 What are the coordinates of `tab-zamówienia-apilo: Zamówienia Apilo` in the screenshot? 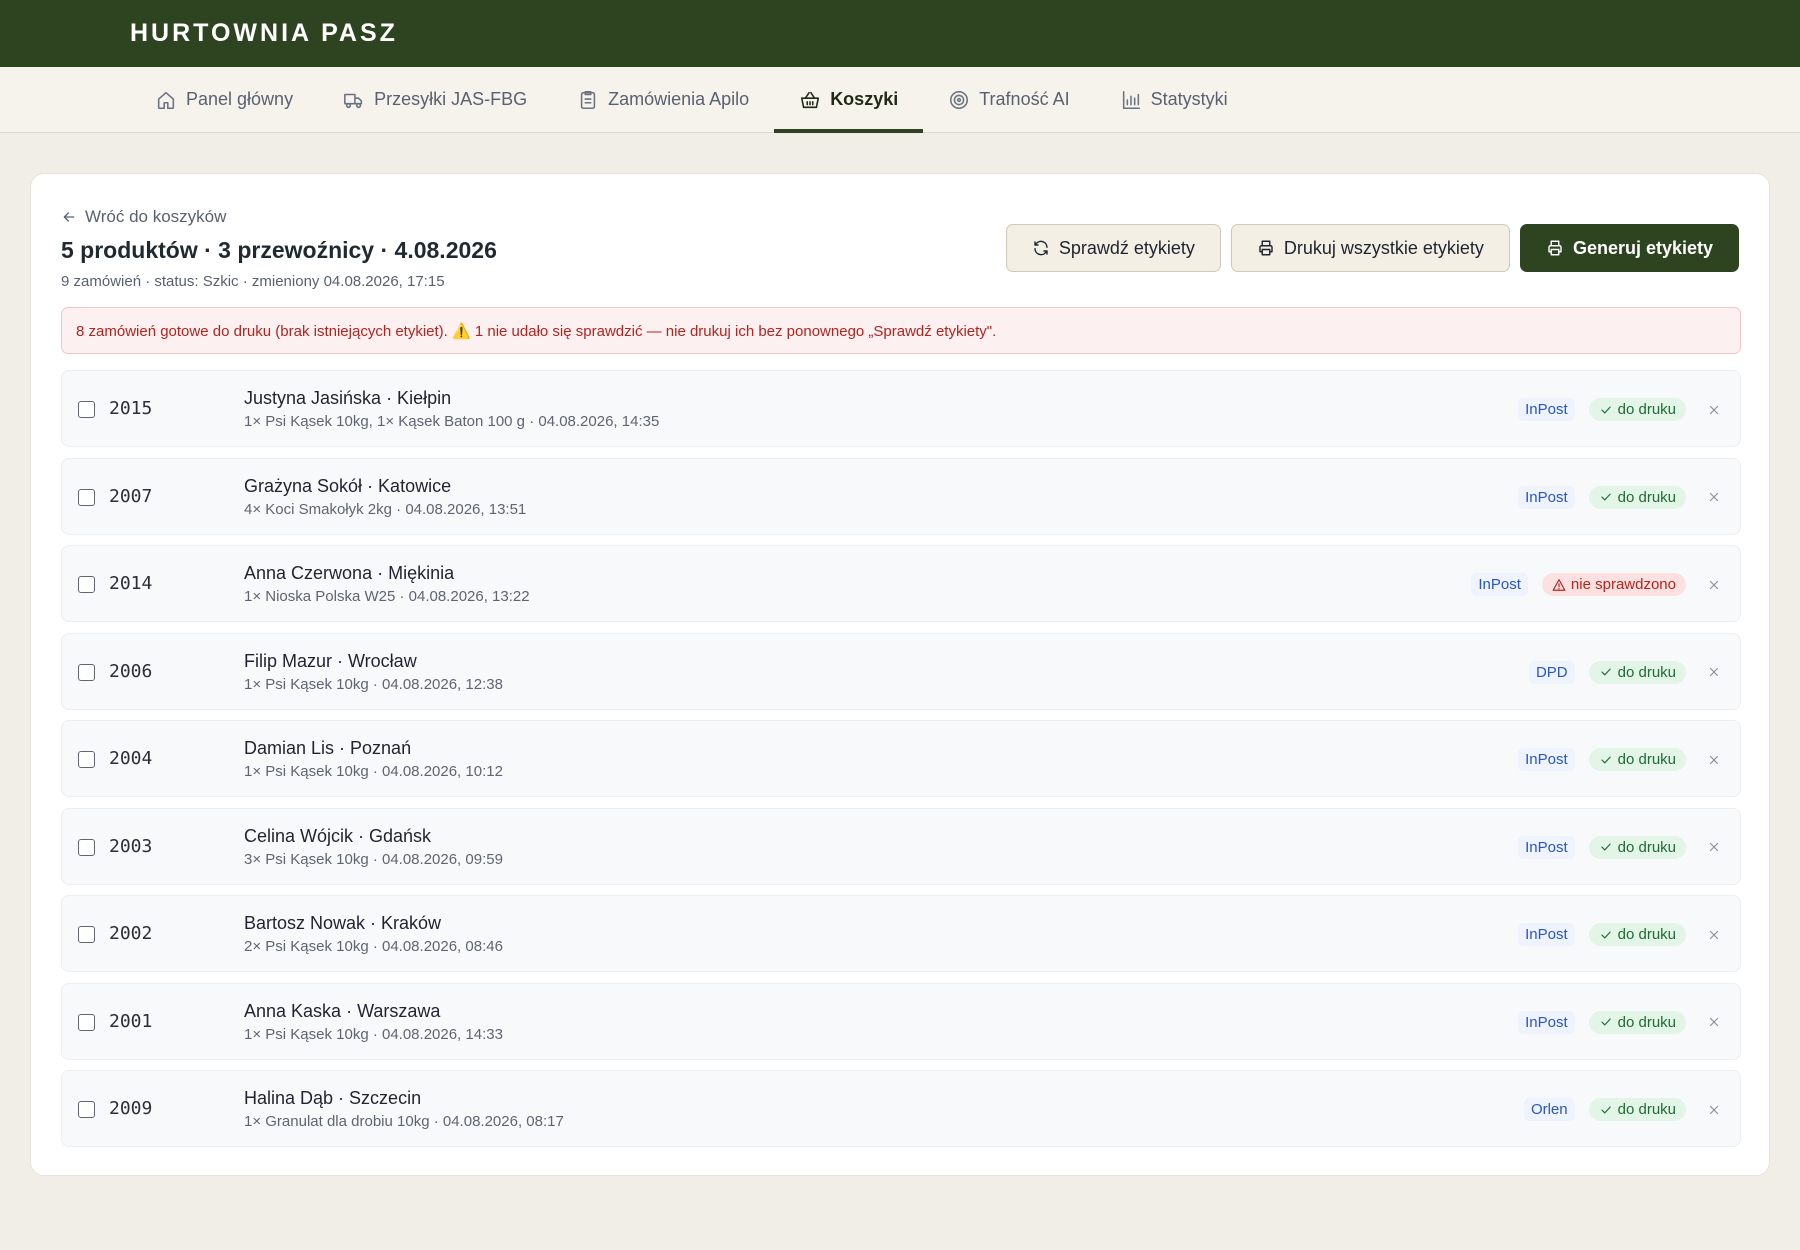 It's located at (663, 99).